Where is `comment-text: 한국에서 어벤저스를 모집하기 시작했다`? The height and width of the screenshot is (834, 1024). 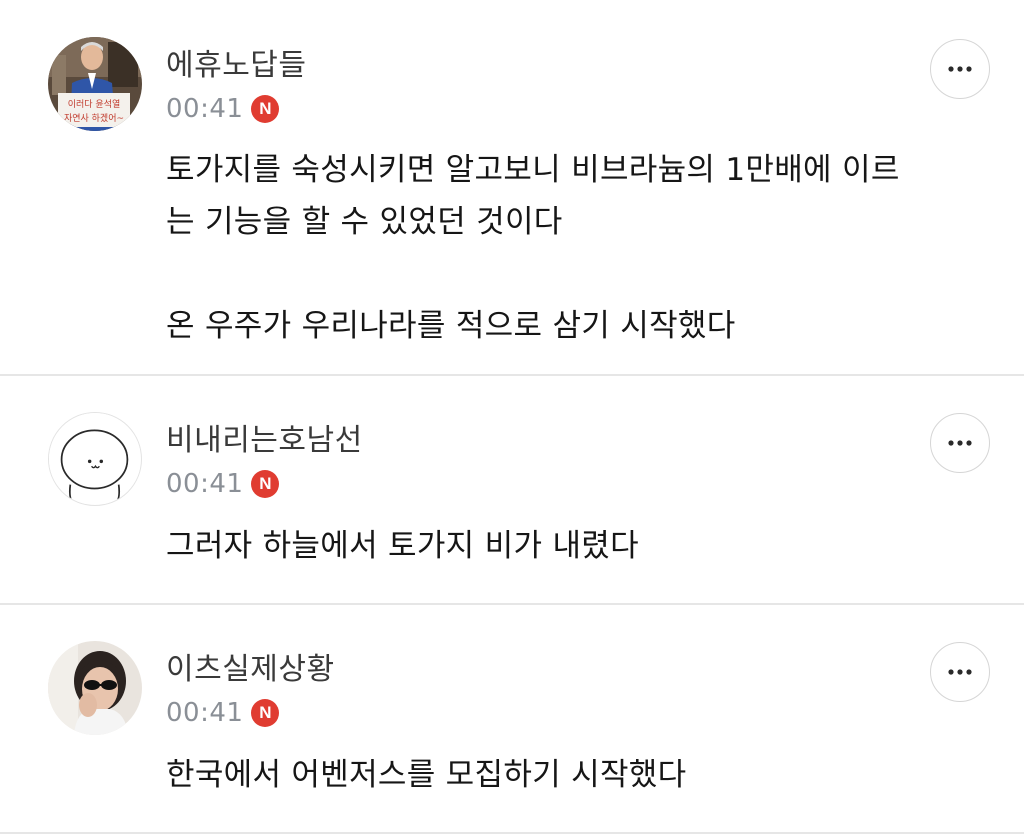
comment-text: 한국에서 어벤저스를 모집하기 시작했다 is located at coordinates (571, 775).